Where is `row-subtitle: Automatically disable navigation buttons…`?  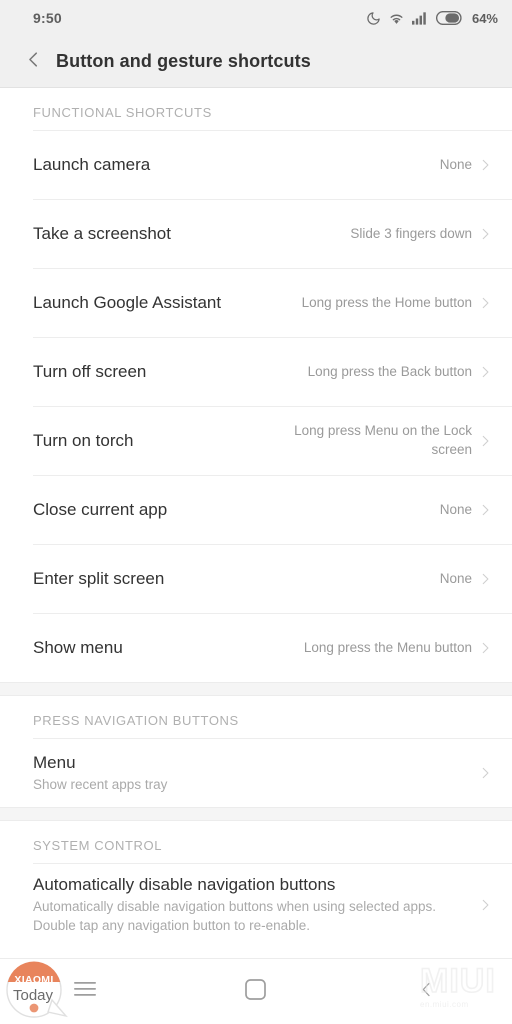
row-subtitle: Automatically disable navigation buttons… is located at coordinates (235, 916).